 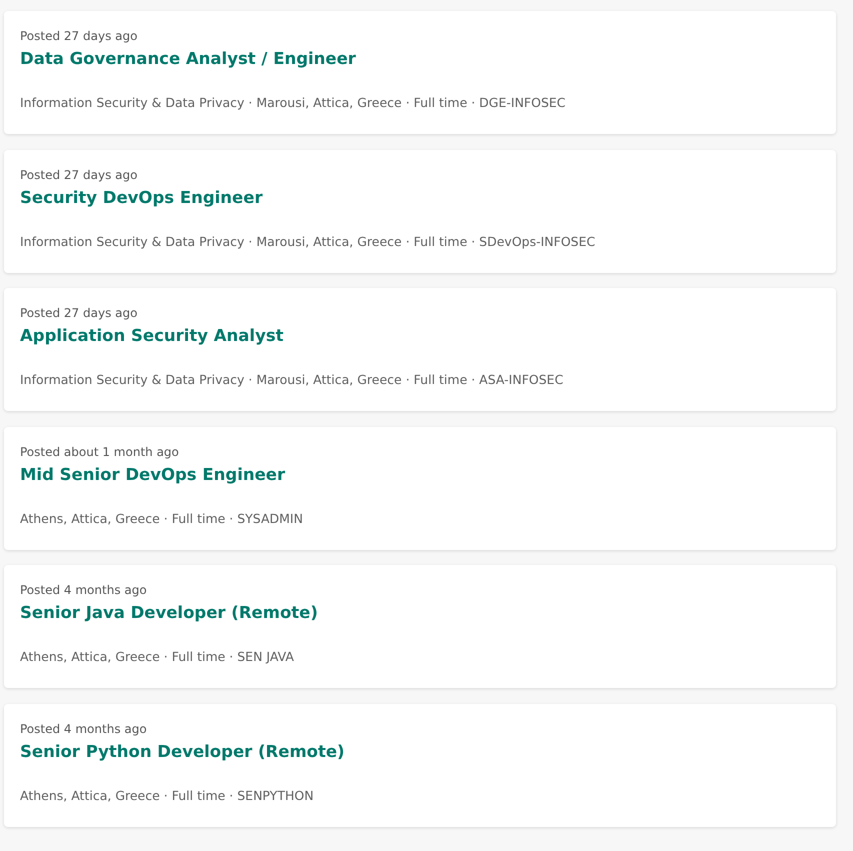 I want to click on posted-date: Posted about 1 month ago, so click(x=99, y=452).